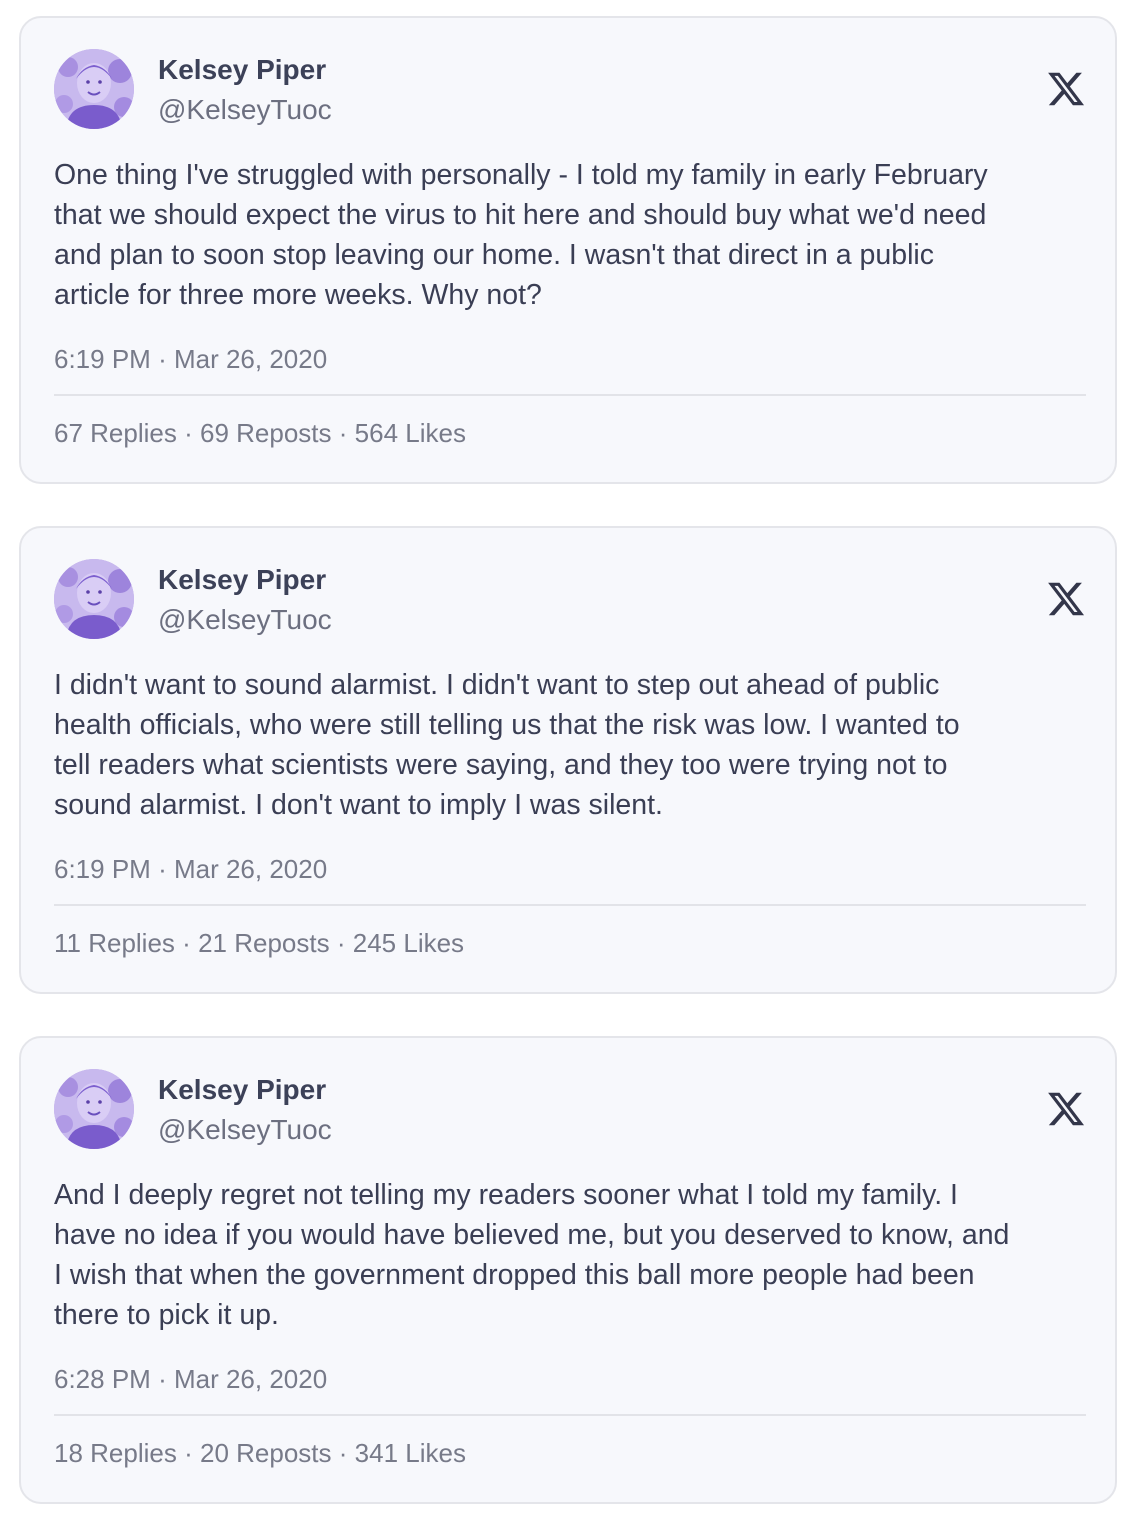  What do you see at coordinates (114, 943) in the screenshot?
I see `replies-count: 11 Replies` at bounding box center [114, 943].